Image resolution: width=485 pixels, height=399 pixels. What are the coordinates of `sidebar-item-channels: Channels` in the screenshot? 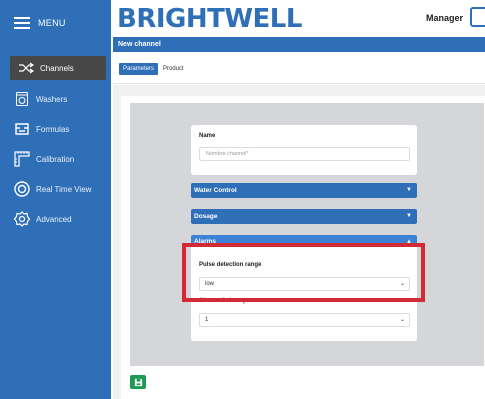 It's located at (58, 68).